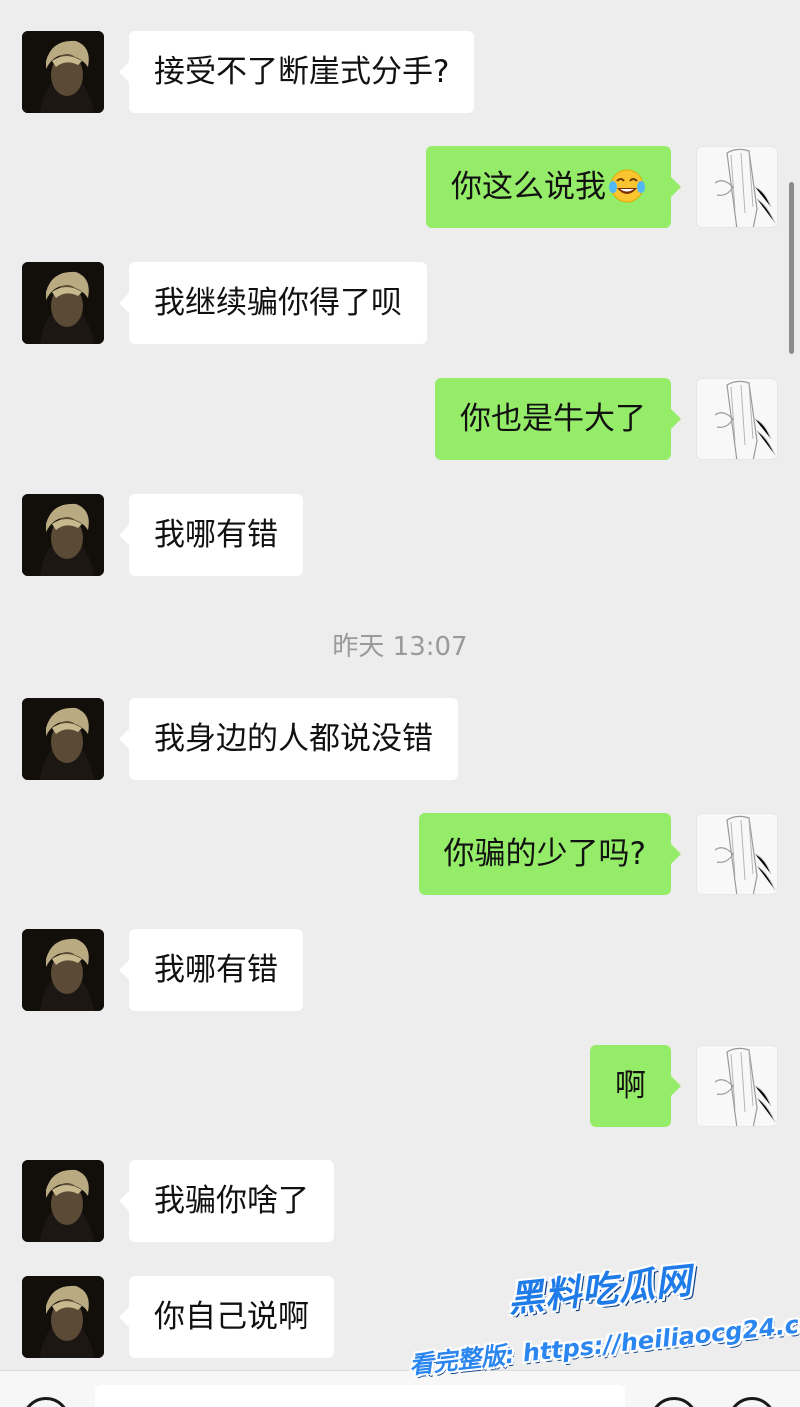 This screenshot has width=800, height=1407. I want to click on message-text: 你这么说我, so click(528, 187).